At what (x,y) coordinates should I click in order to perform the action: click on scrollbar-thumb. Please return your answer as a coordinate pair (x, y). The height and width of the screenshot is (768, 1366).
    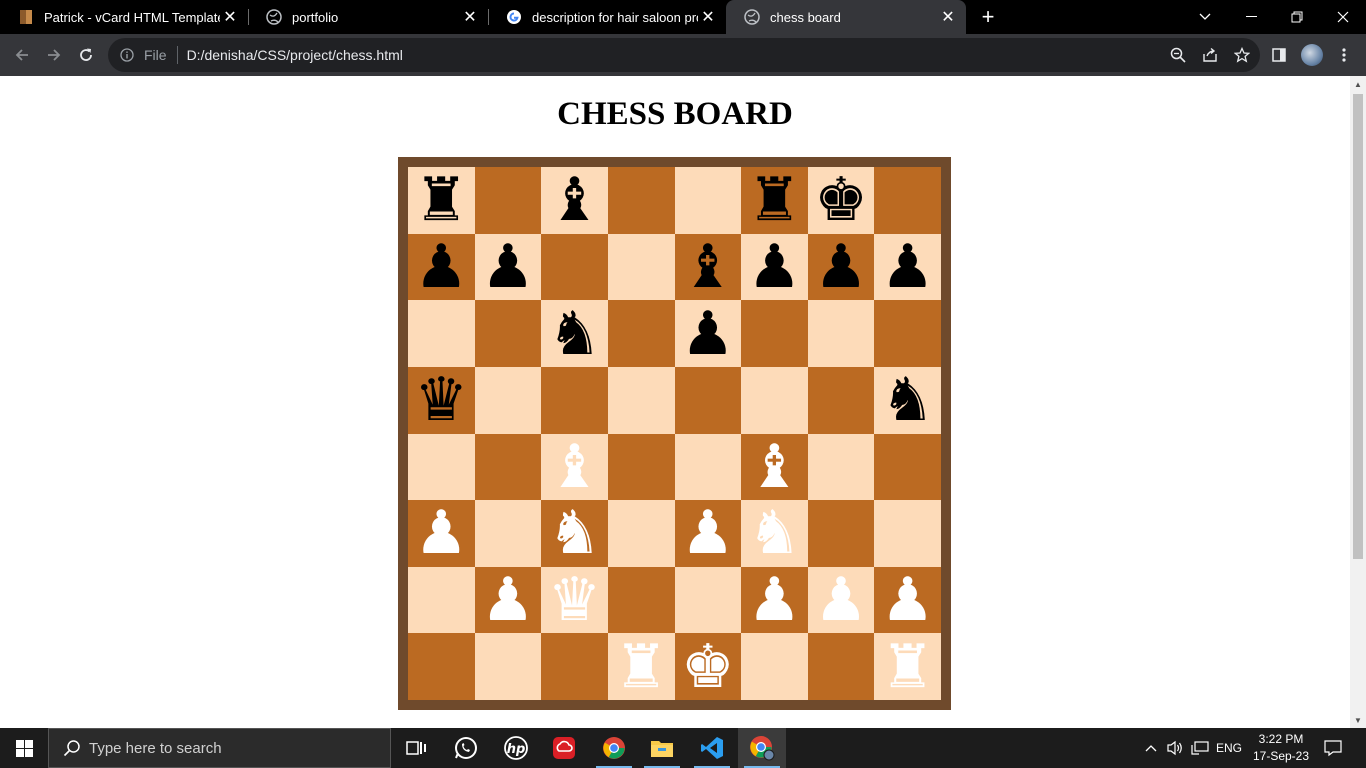
    Looking at the image, I should click on (1358, 326).